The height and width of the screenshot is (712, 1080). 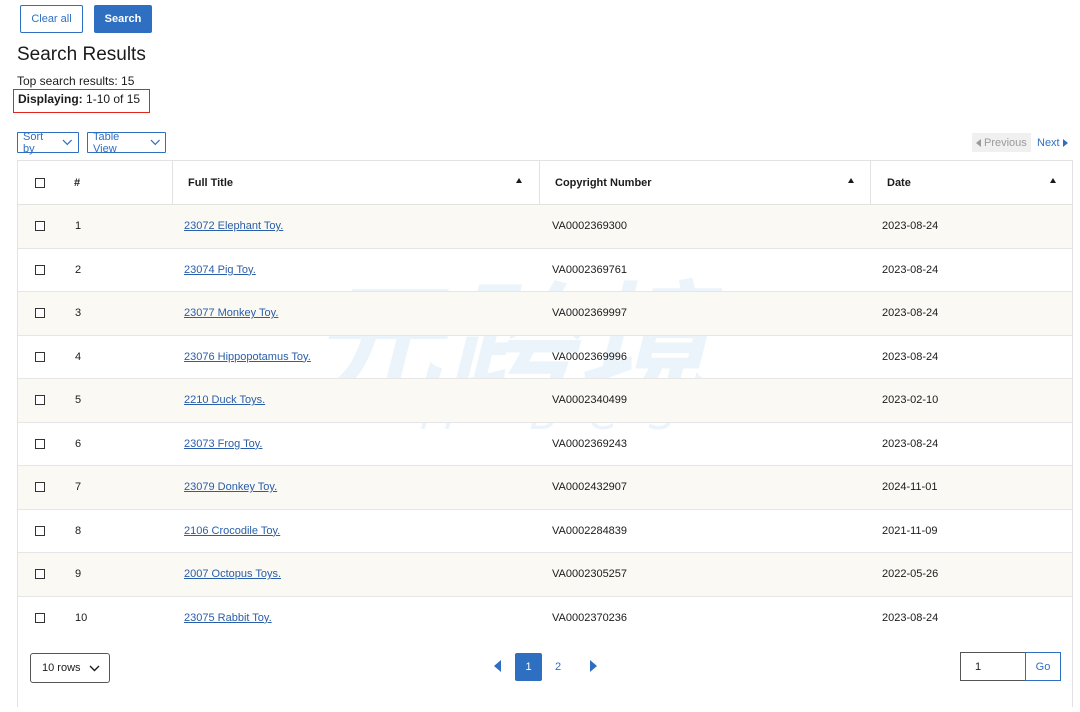 What do you see at coordinates (78, 269) in the screenshot?
I see `row-number: 2` at bounding box center [78, 269].